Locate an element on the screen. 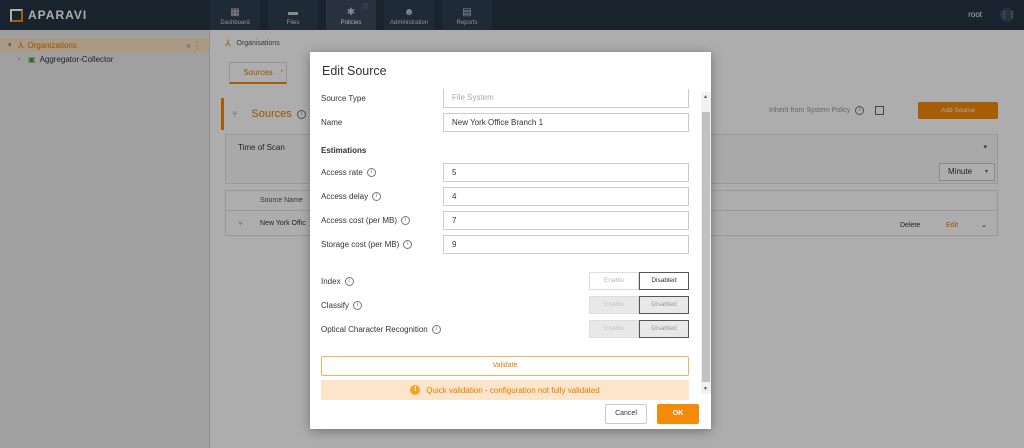  storage-cost-label: Storage cost (per MB) i is located at coordinates (367, 244).